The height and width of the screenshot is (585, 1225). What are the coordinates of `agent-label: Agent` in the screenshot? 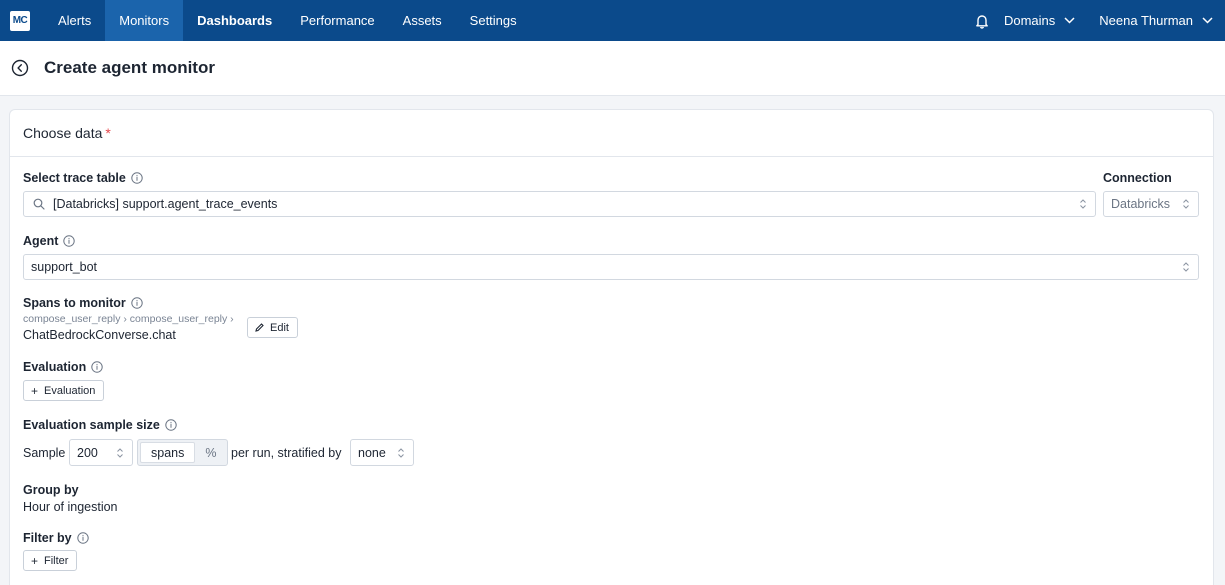 It's located at (49, 241).